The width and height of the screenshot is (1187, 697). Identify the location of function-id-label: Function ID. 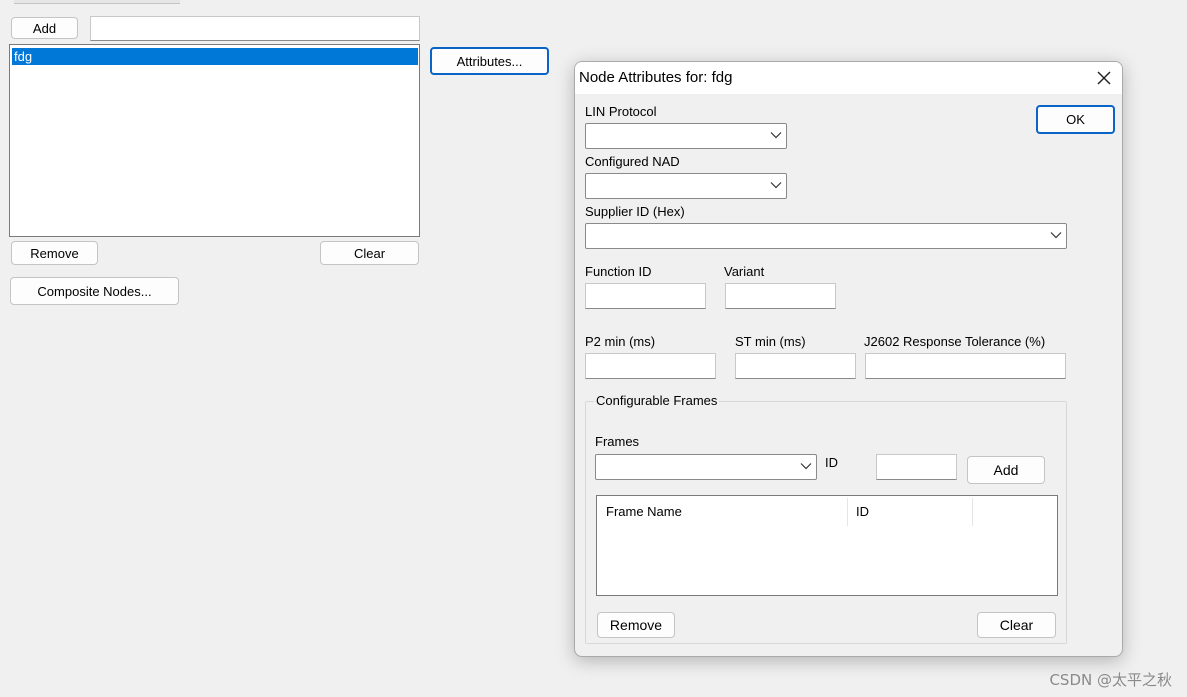
(618, 271).